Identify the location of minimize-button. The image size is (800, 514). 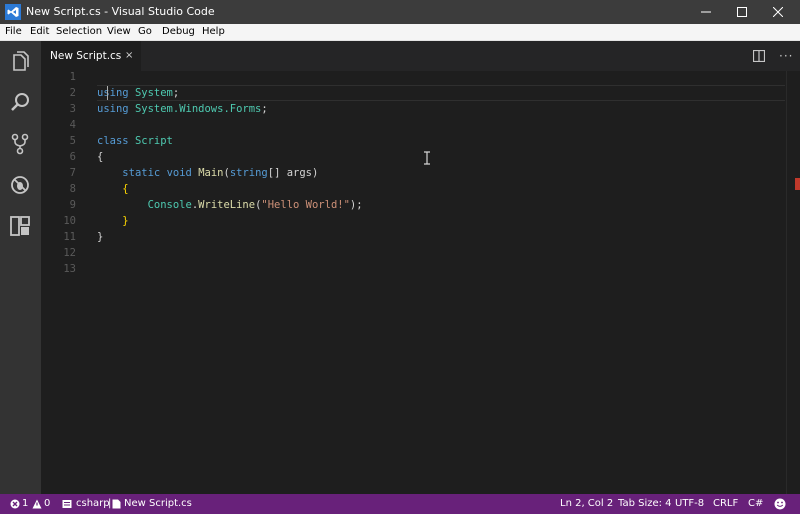
(706, 12).